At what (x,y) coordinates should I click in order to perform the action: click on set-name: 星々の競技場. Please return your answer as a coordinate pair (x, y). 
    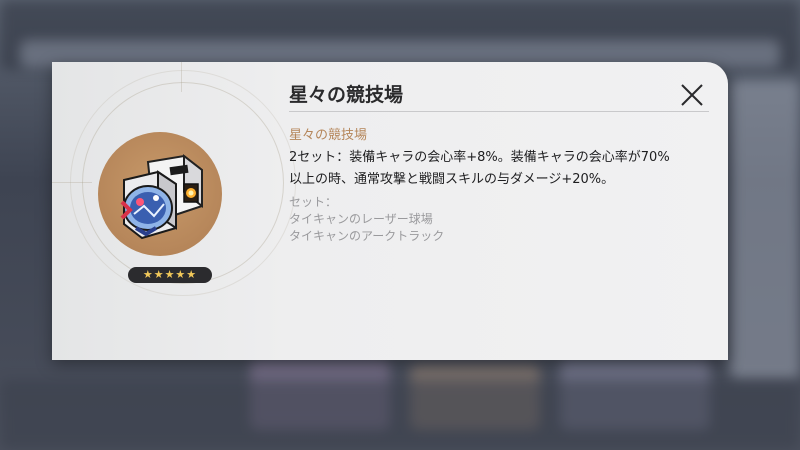
    Looking at the image, I should click on (328, 135).